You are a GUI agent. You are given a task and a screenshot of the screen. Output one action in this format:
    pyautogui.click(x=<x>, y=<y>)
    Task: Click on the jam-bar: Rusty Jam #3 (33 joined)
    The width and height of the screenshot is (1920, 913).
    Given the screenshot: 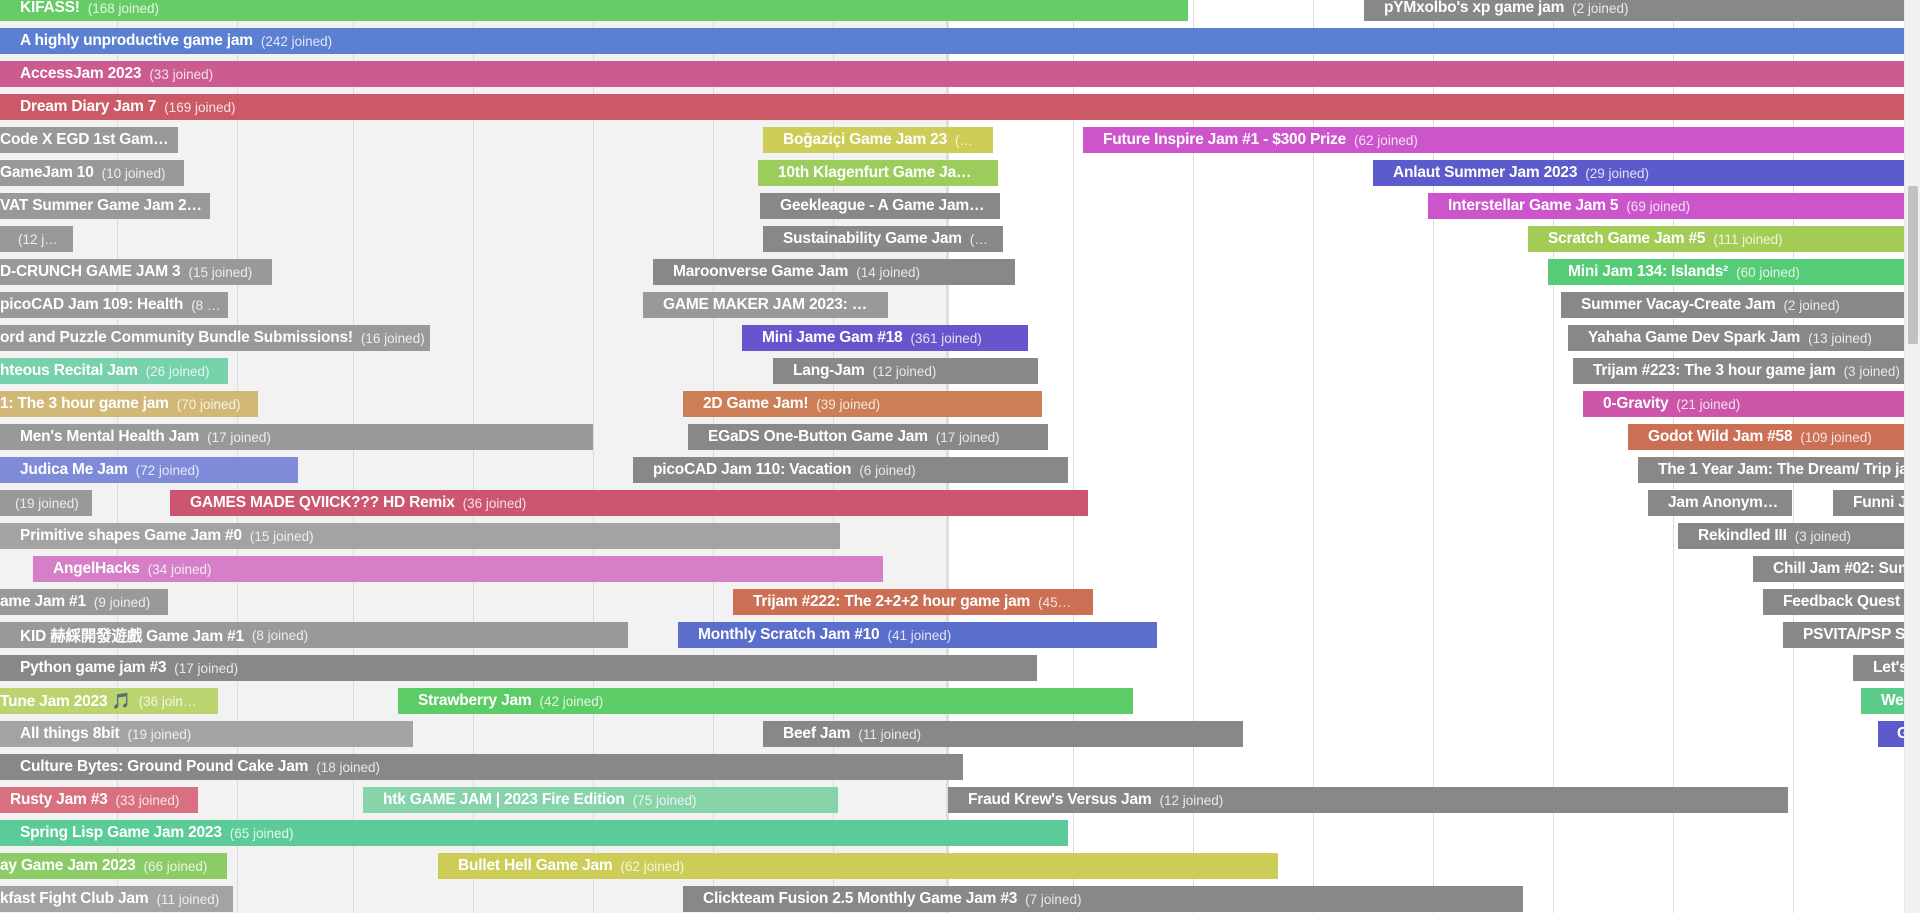 What is the action you would take?
    pyautogui.click(x=99, y=800)
    